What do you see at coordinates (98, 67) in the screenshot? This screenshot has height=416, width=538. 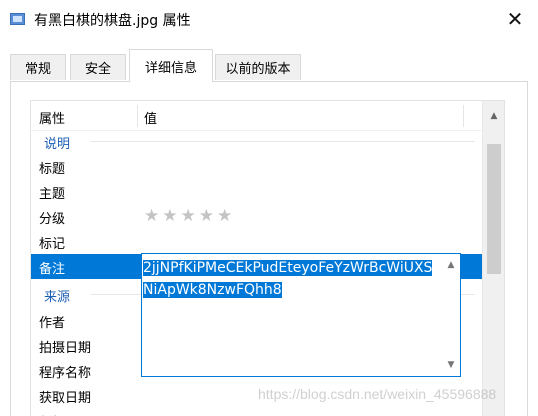 I see `tab-security: 安全` at bounding box center [98, 67].